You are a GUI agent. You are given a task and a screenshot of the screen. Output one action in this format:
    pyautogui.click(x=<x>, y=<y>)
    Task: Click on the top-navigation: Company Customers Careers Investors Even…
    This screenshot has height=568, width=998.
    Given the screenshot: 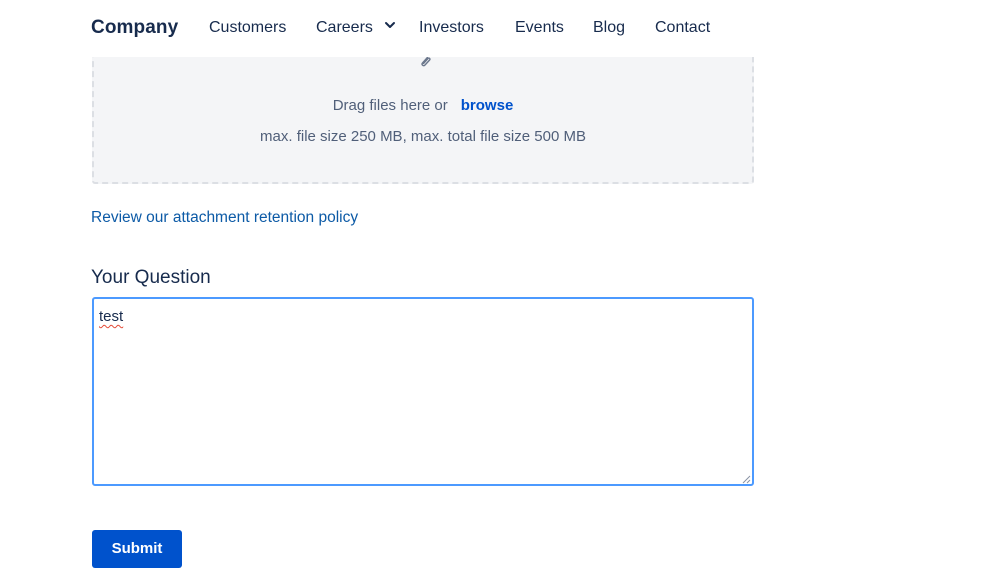 What is the action you would take?
    pyautogui.click(x=499, y=28)
    